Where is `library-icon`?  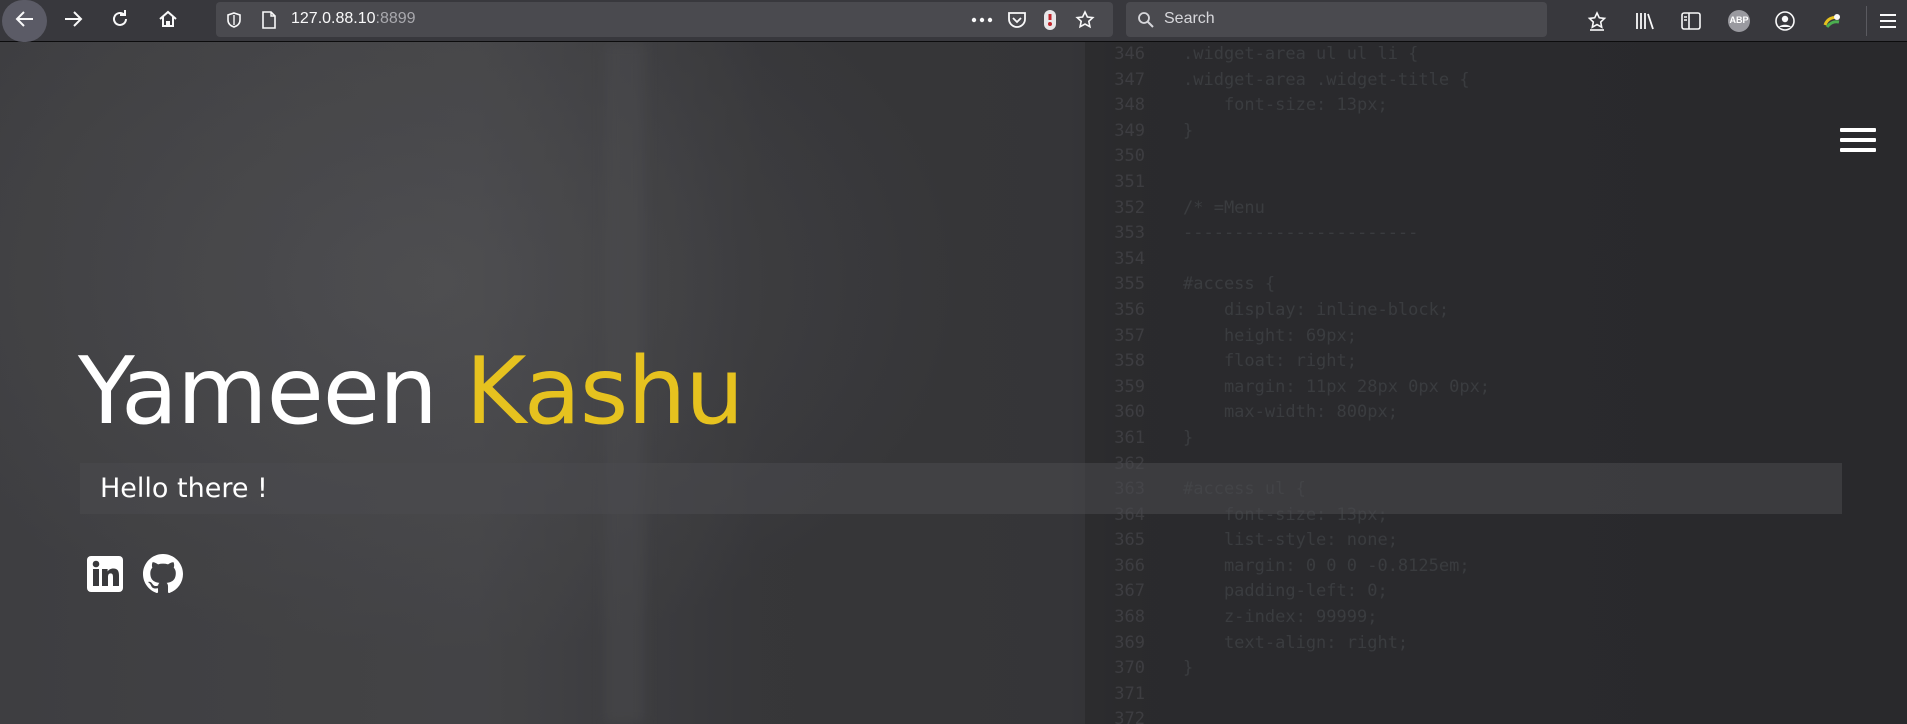
library-icon is located at coordinates (1645, 21).